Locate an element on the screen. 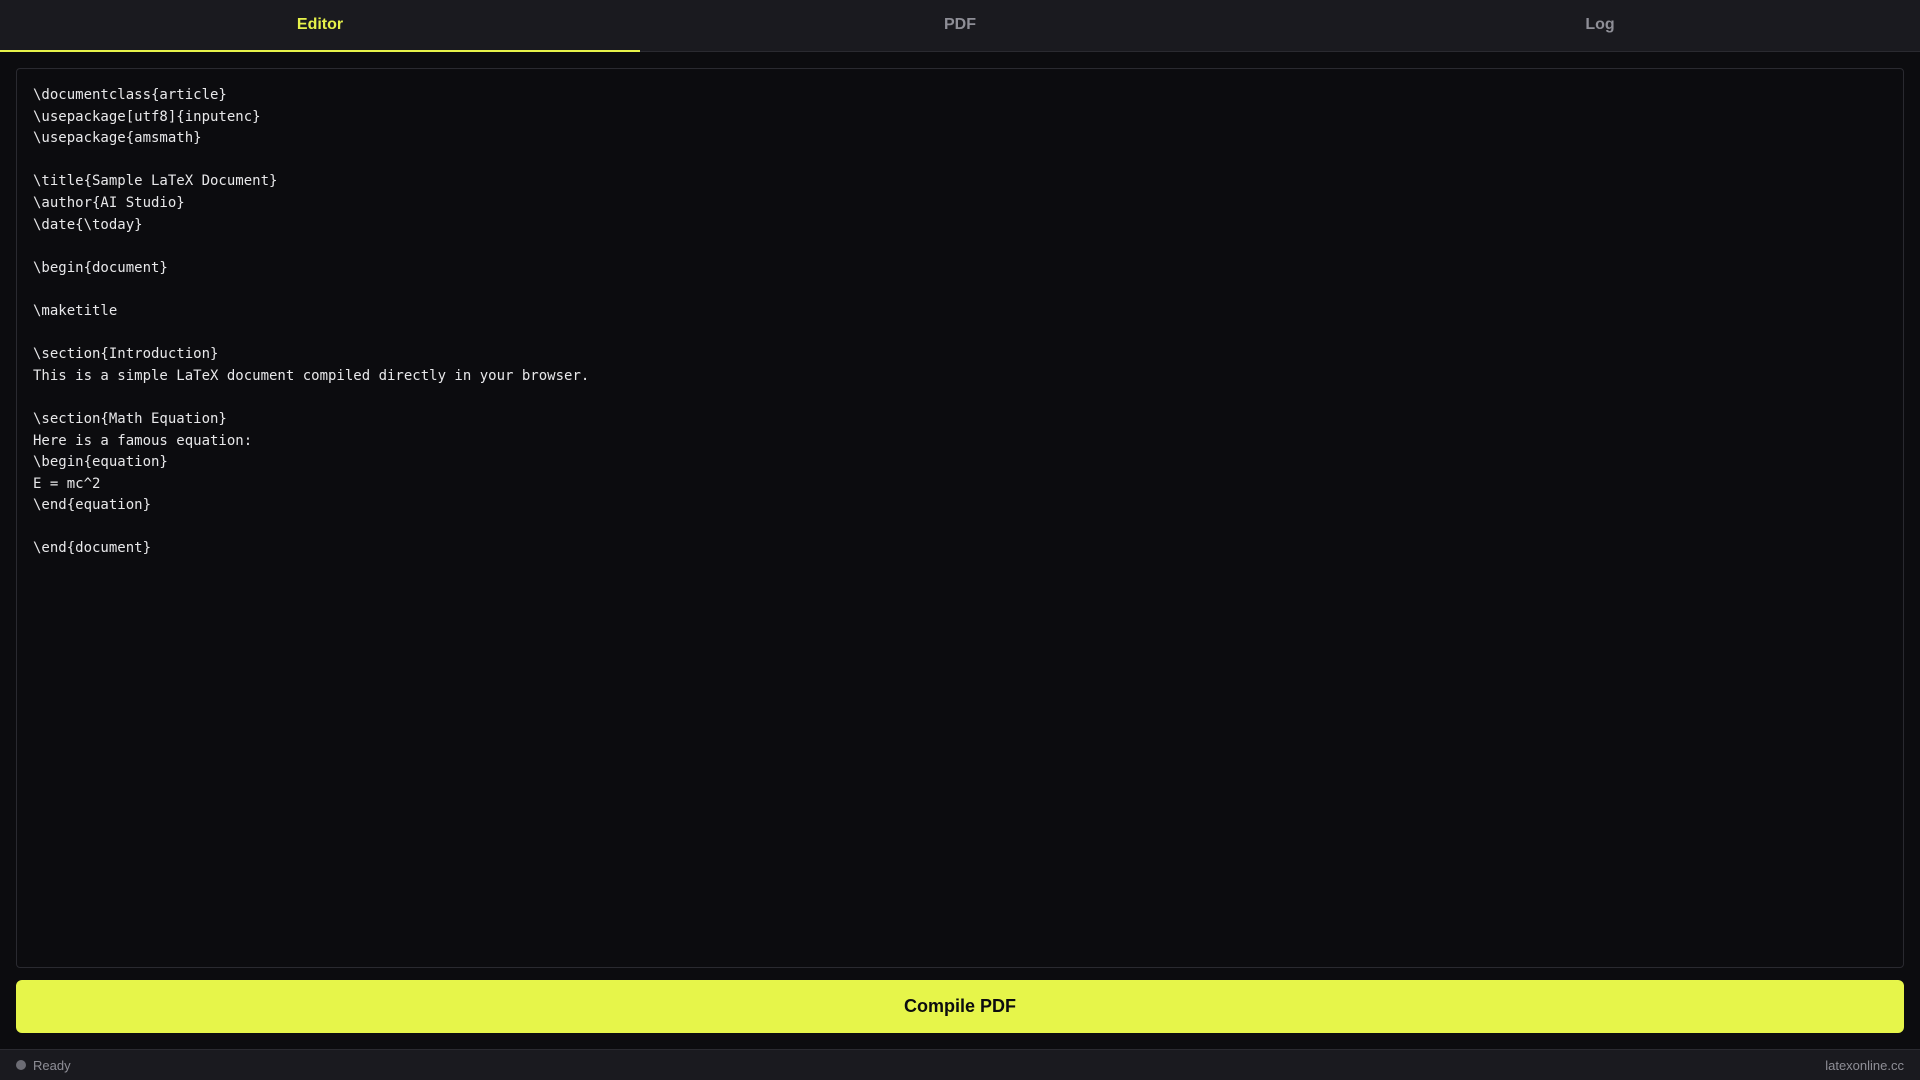 The width and height of the screenshot is (1920, 1080). tab-pdf: PDF is located at coordinates (960, 25).